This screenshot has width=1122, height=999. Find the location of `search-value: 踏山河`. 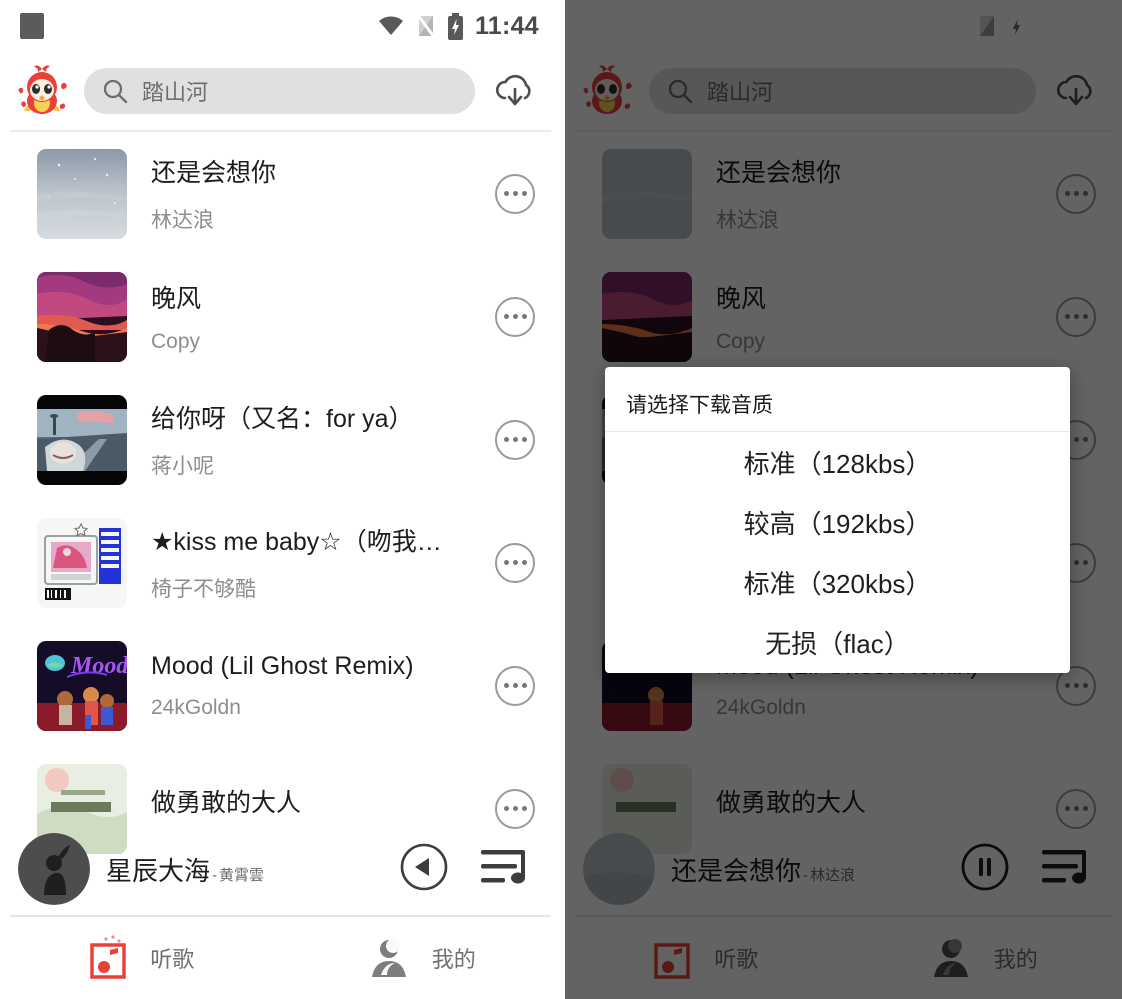

search-value: 踏山河 is located at coordinates (175, 92).